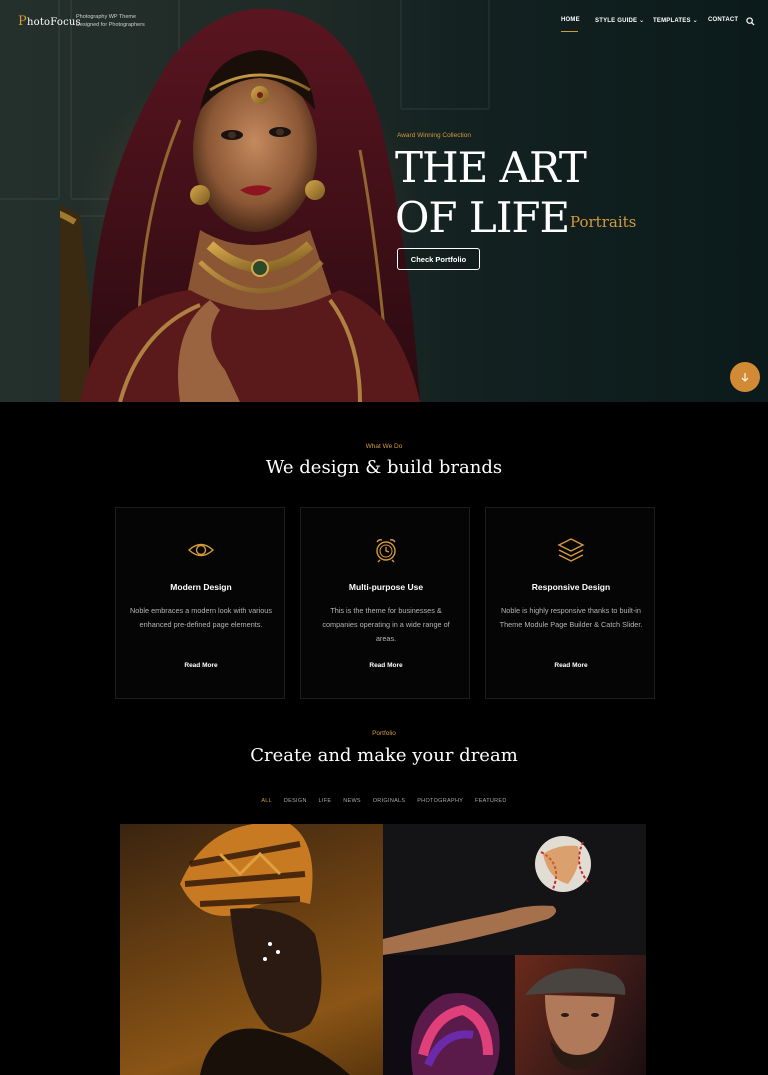 The image size is (768, 1075). What do you see at coordinates (455, 1034) in the screenshot?
I see `portfolio-image-colored-hair` at bounding box center [455, 1034].